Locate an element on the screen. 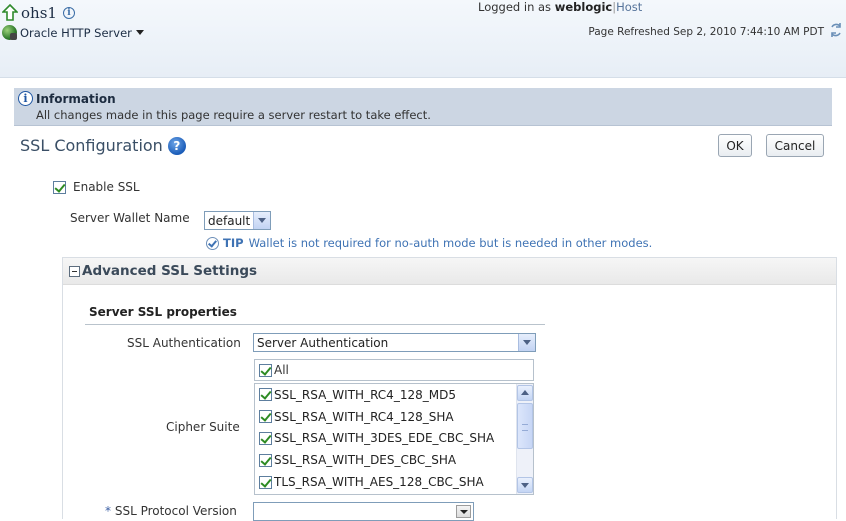 Image resolution: width=846 pixels, height=521 pixels. cipher-name: TLS_RSA_WITH_AES_128_CBC_SHA is located at coordinates (379, 482).